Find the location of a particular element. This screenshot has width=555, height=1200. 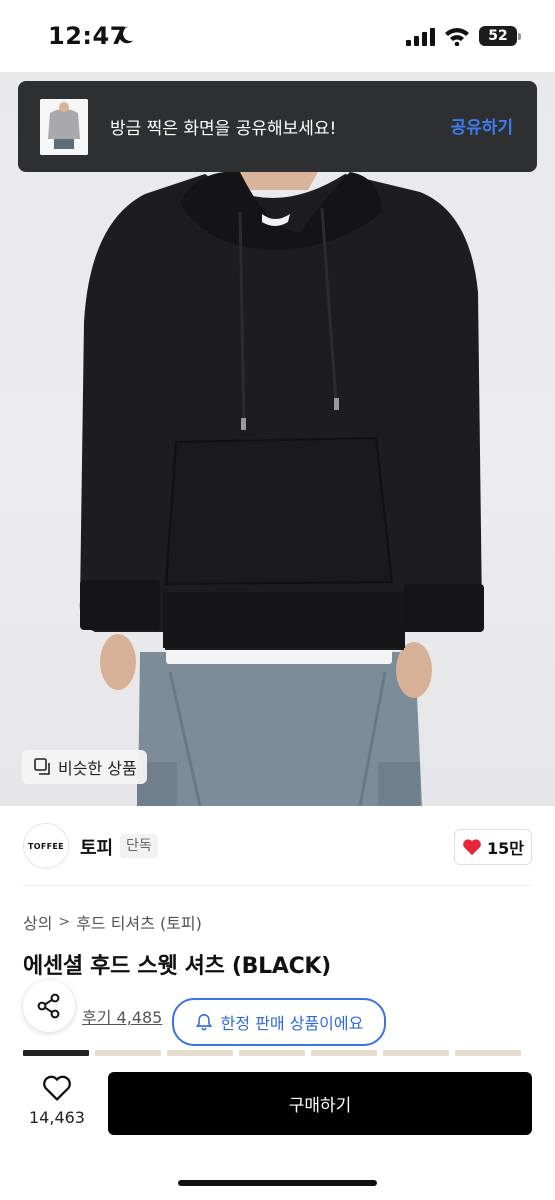

status-bar: 12:47 52 is located at coordinates (277, 36).